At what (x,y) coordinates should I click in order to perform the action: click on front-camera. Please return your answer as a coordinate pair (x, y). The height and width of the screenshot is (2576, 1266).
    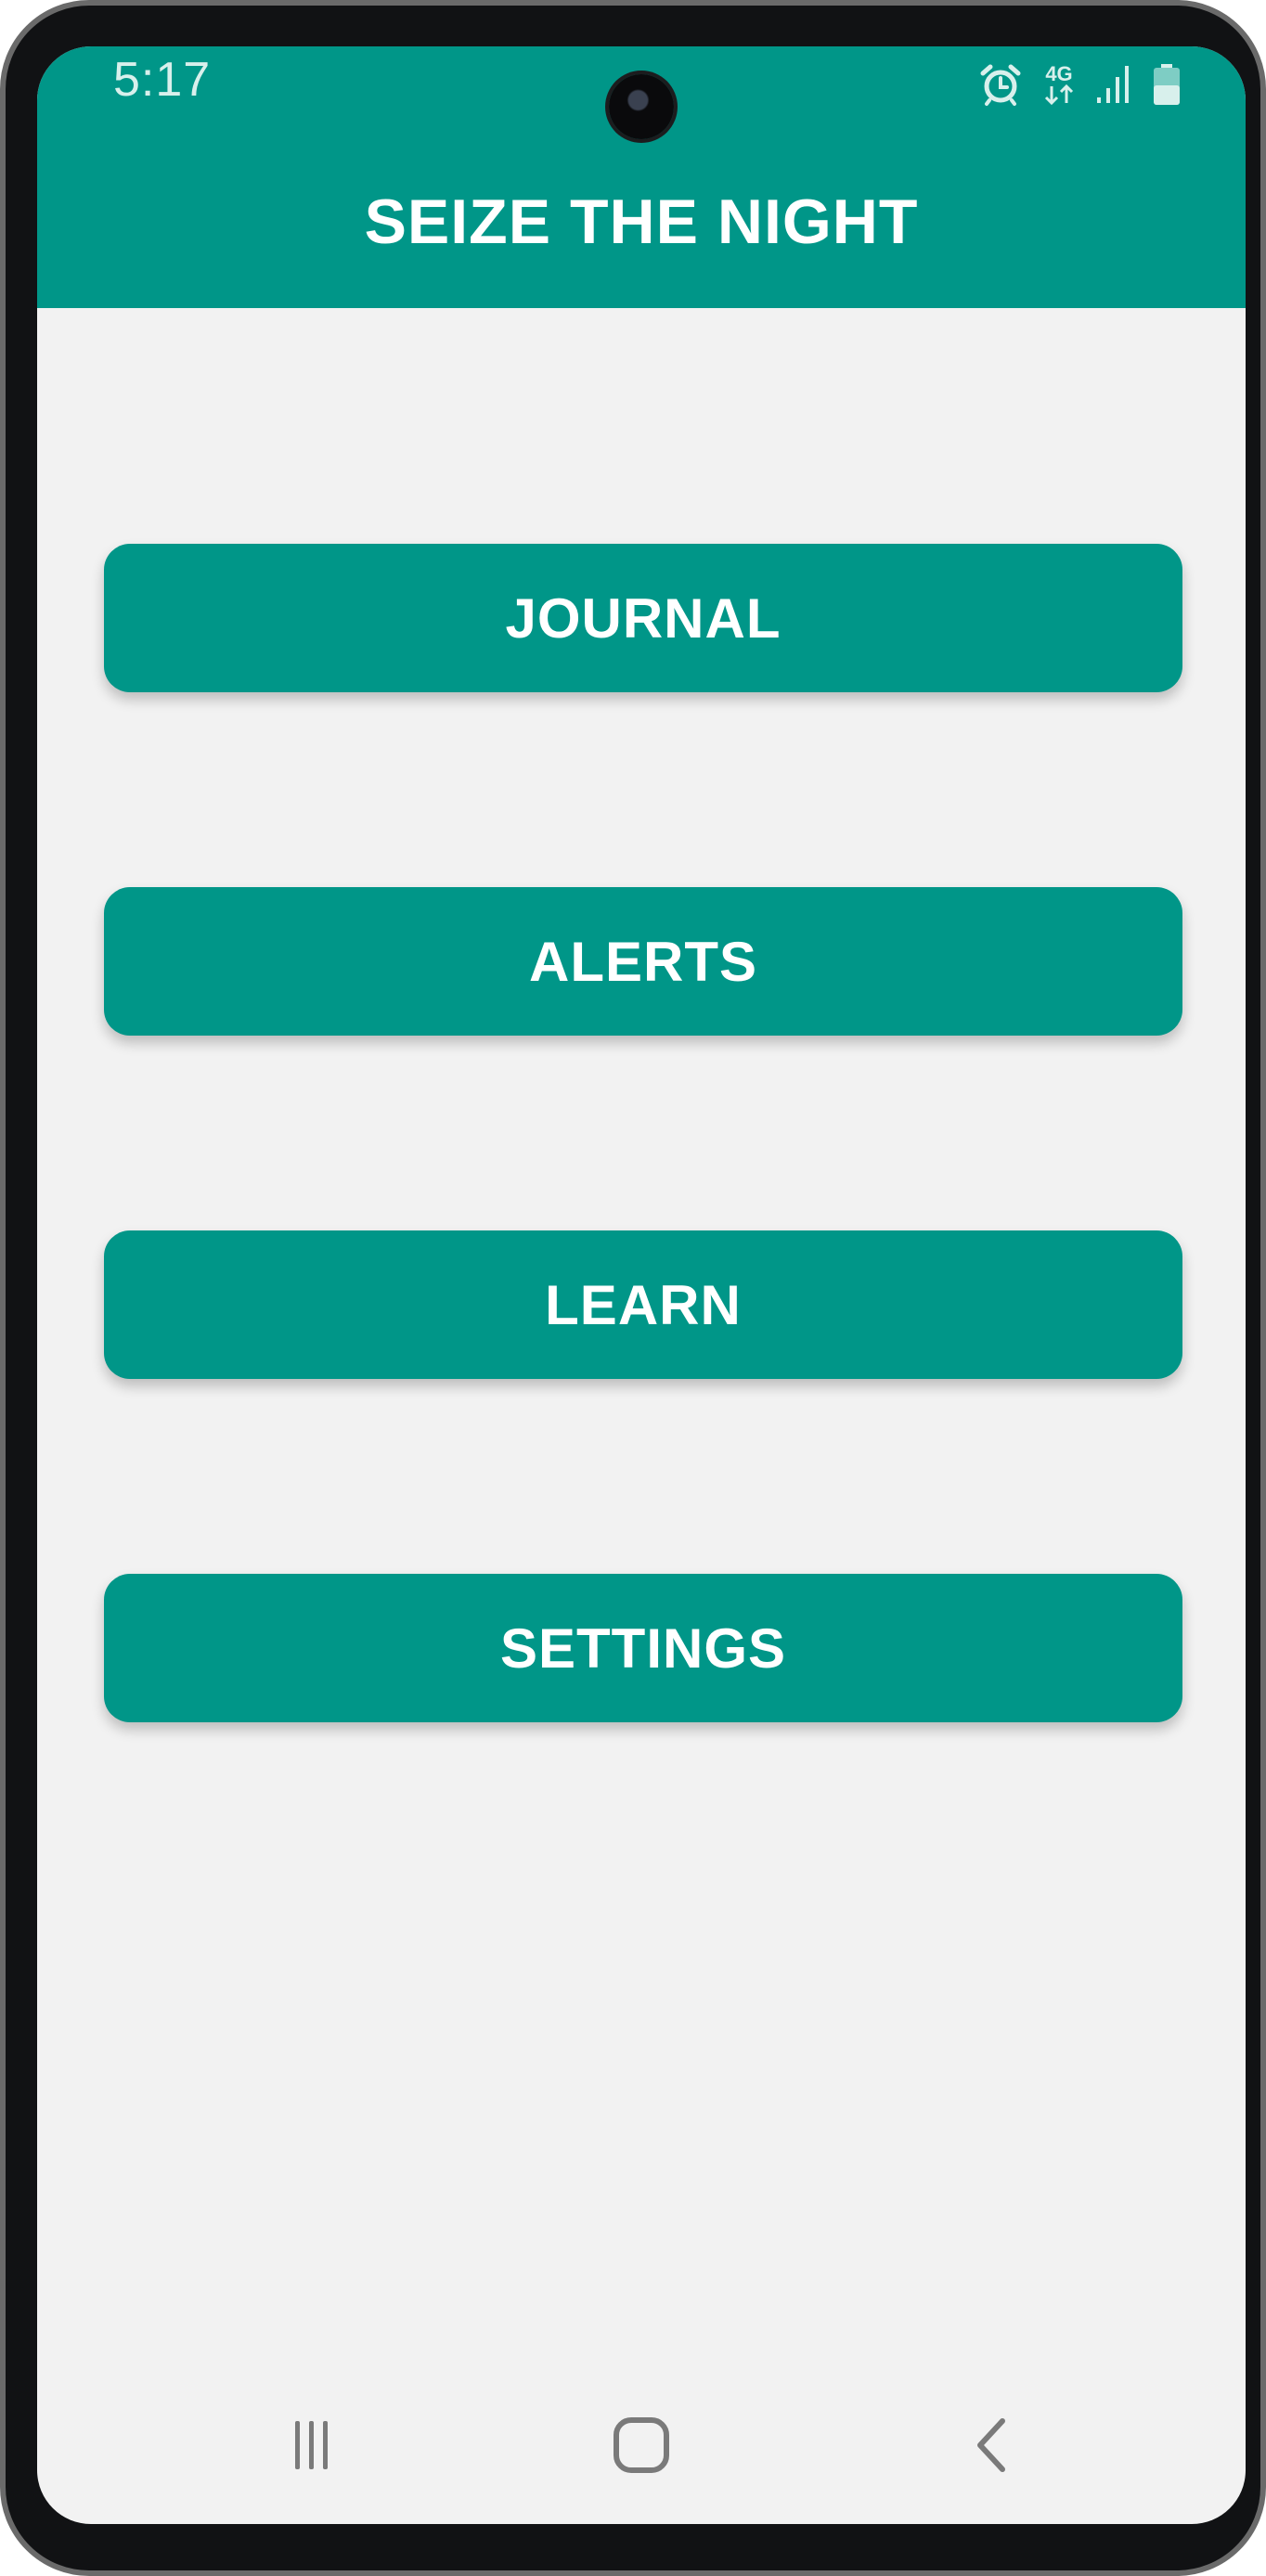
    Looking at the image, I should click on (641, 106).